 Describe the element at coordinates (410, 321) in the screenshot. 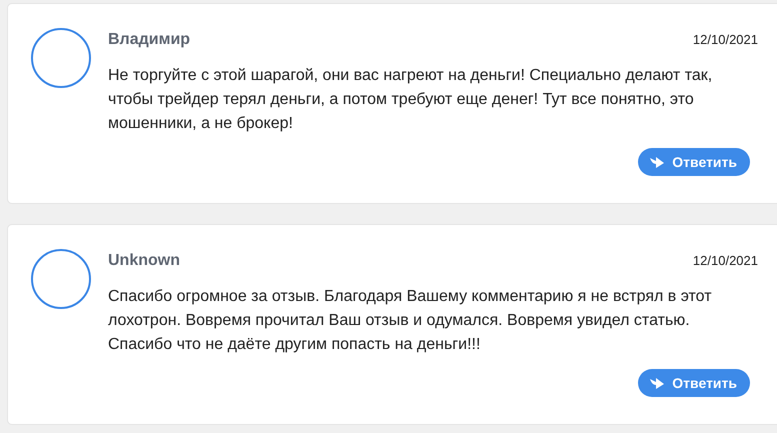

I see `comment-text: Спасибо огромное за отзыв. Благодаря Вашему комментарию я не встрял в этот лохотрон. Вовремя прочитал Ваш отзыв и одумался. Вовремя увидел статью. Спасибо что не даёте другим попасть на деньги!!!` at that location.